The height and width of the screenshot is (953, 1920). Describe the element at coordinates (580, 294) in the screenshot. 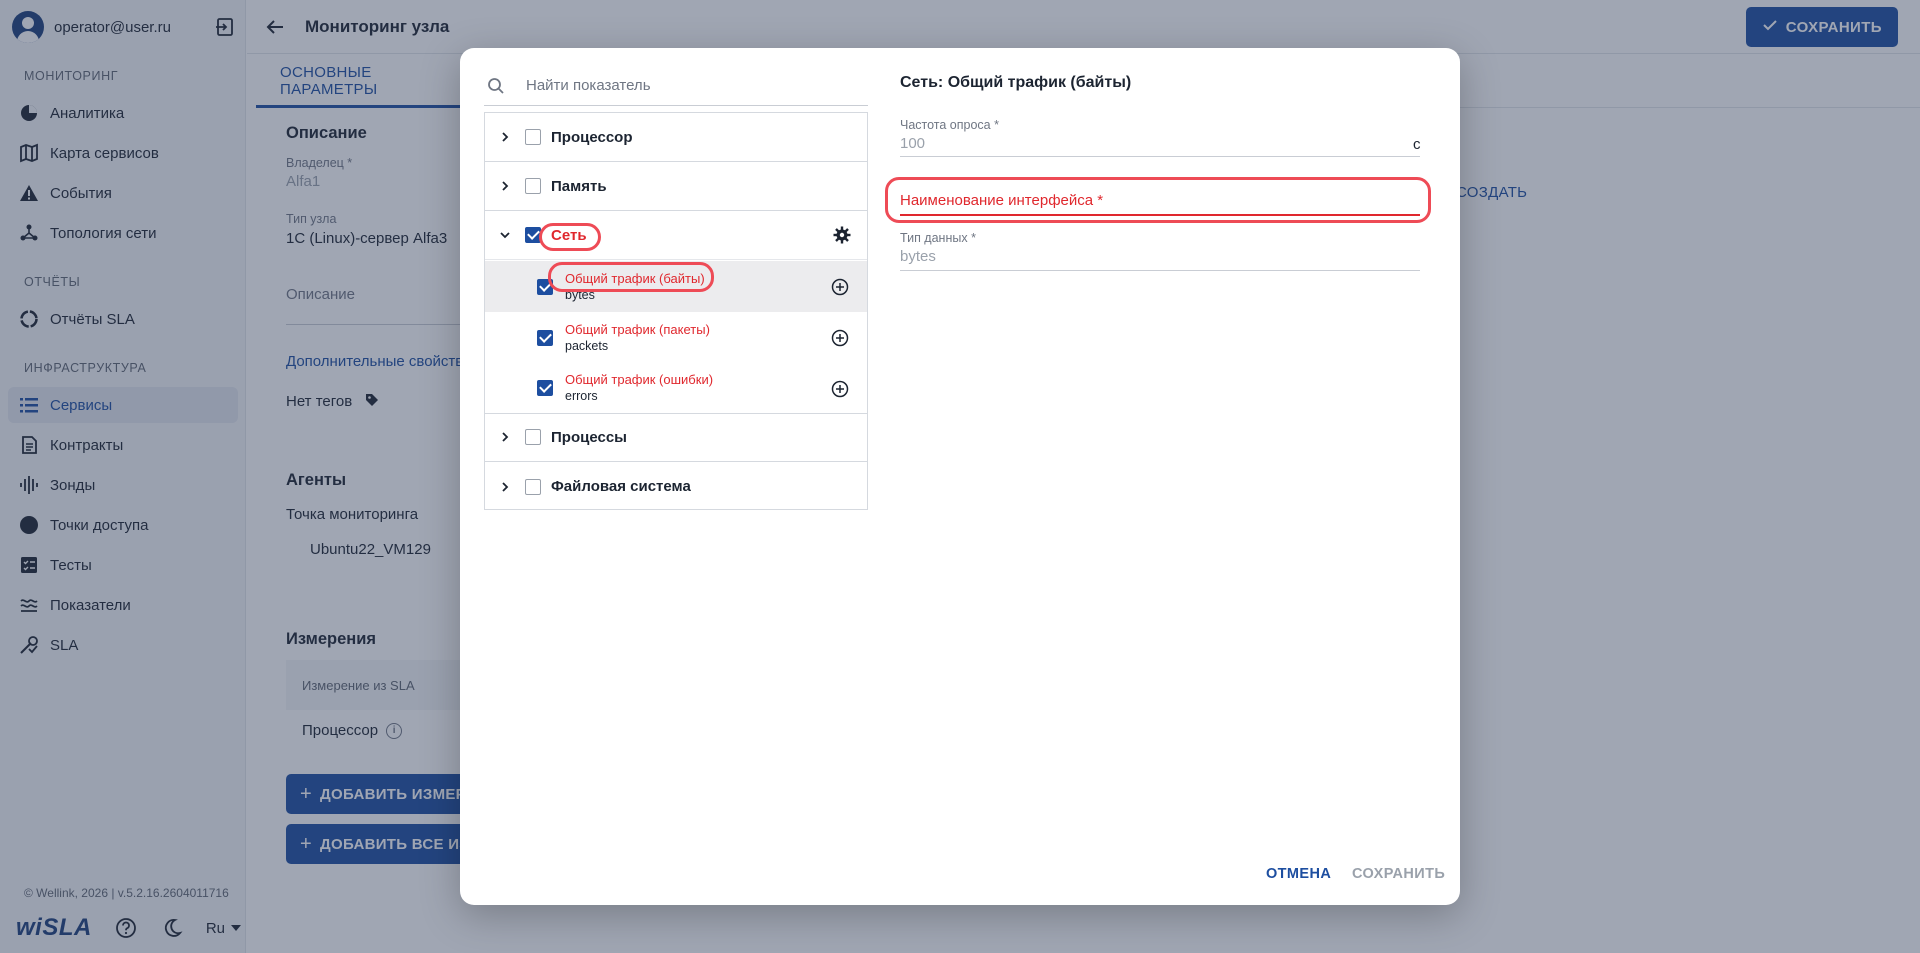

I see `child-sub: bytes` at that location.